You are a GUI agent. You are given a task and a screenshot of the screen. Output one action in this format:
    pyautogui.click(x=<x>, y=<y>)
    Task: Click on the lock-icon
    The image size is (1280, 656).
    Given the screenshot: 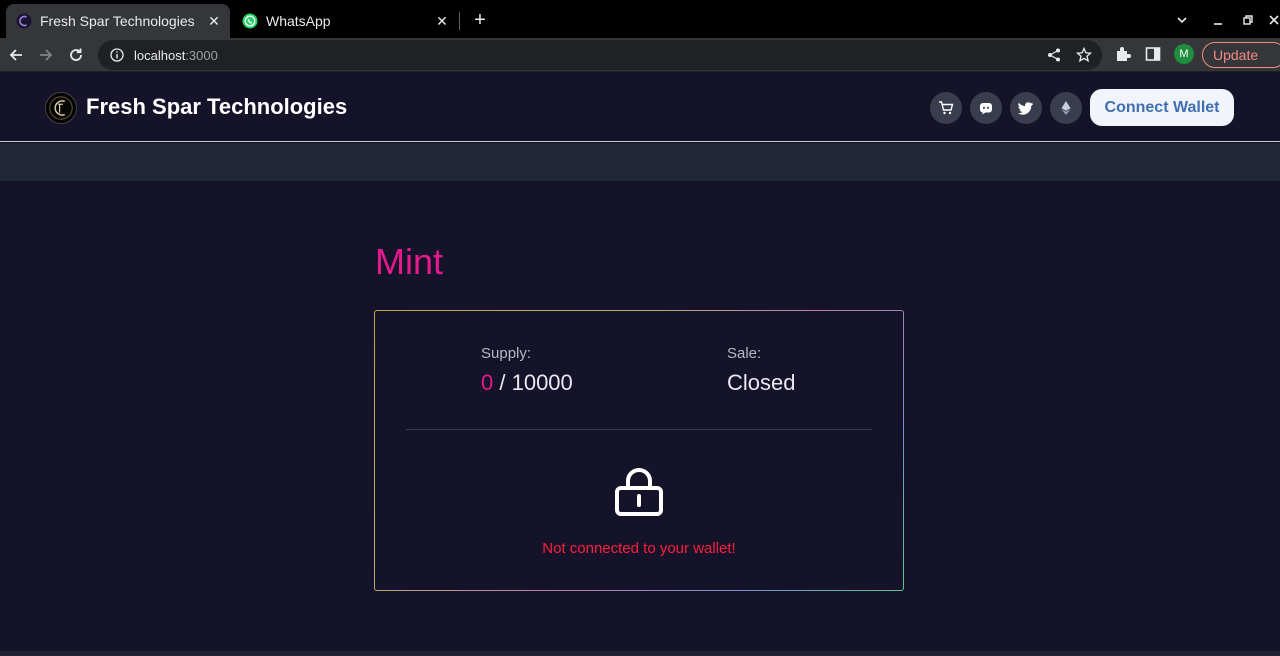 What is the action you would take?
    pyautogui.click(x=639, y=492)
    